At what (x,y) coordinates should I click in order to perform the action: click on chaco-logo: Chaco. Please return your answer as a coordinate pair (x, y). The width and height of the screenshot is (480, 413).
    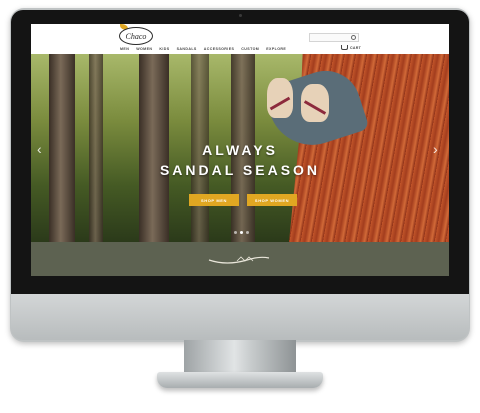
    Looking at the image, I should click on (136, 36).